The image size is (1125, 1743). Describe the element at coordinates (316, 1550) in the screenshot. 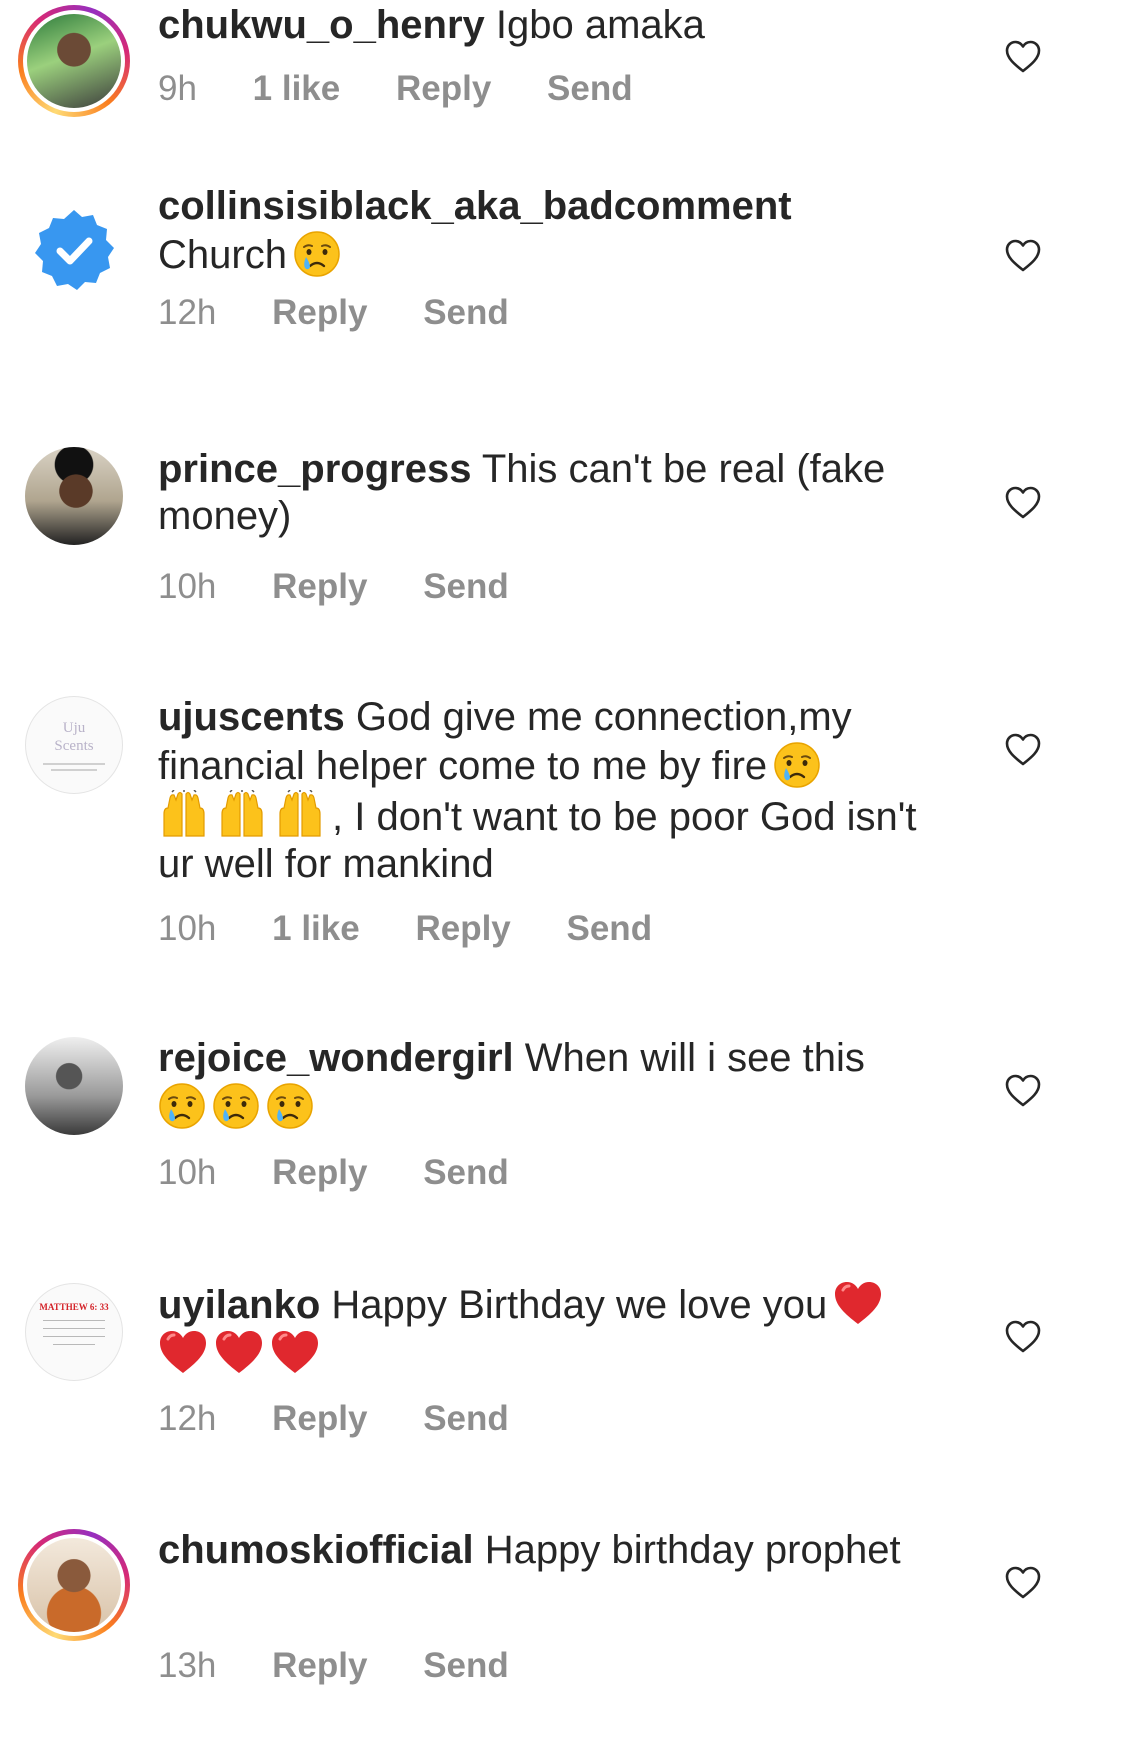

I see `comment-username: chumoskiofficial` at that location.